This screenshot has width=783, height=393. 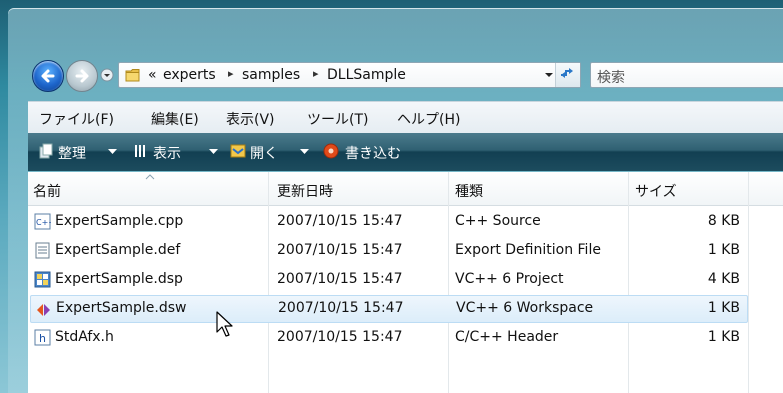 What do you see at coordinates (271, 75) in the screenshot?
I see `breadcrumb-samples: samples` at bounding box center [271, 75].